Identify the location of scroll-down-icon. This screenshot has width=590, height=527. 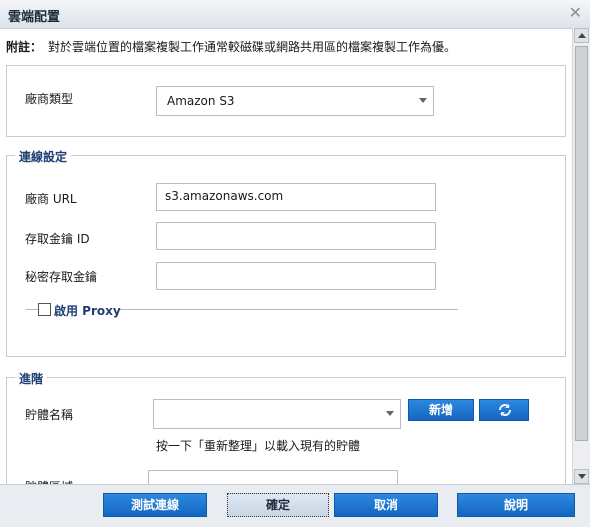
(581, 476).